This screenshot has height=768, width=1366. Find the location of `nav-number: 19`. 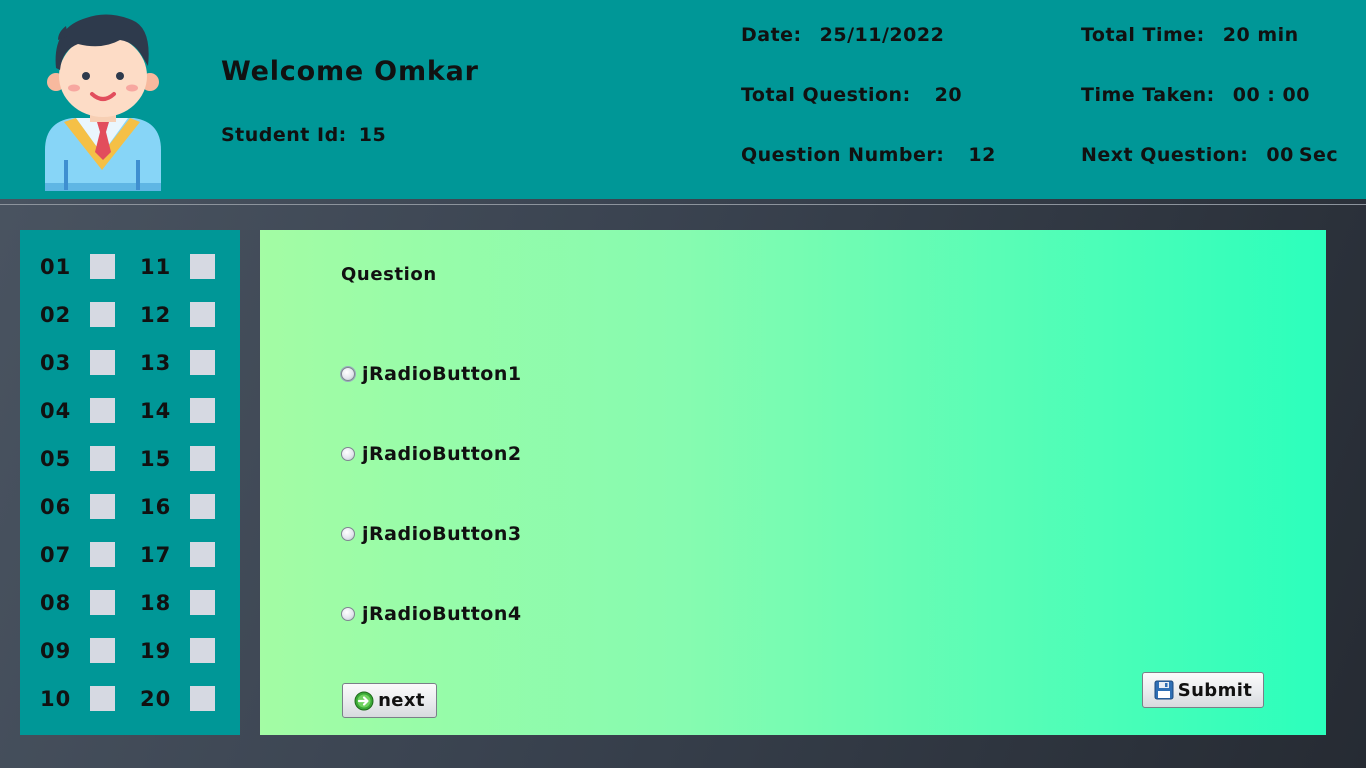

nav-number: 19 is located at coordinates (156, 651).